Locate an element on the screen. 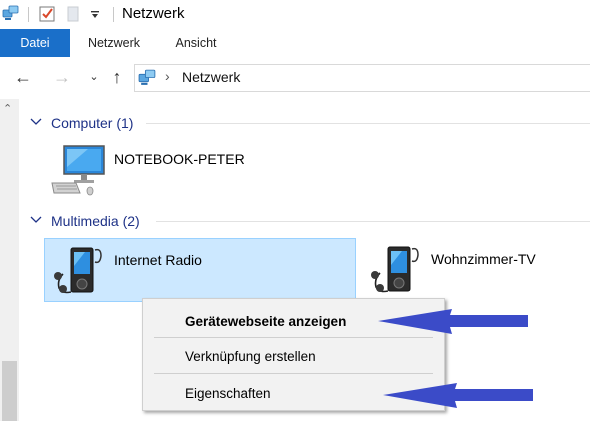 The width and height of the screenshot is (590, 421). device-item-notebook-peter: NOTEBOOK-PETER is located at coordinates (163, 170).